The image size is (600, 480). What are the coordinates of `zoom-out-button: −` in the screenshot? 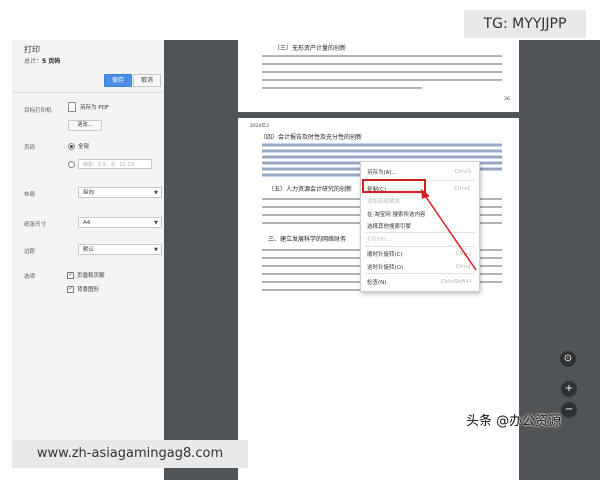 It's located at (569, 410).